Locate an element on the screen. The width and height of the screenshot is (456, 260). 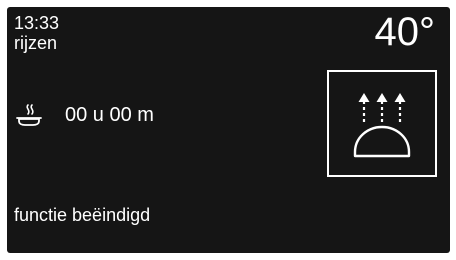
timer-value: 00 u 00 m is located at coordinates (109, 115).